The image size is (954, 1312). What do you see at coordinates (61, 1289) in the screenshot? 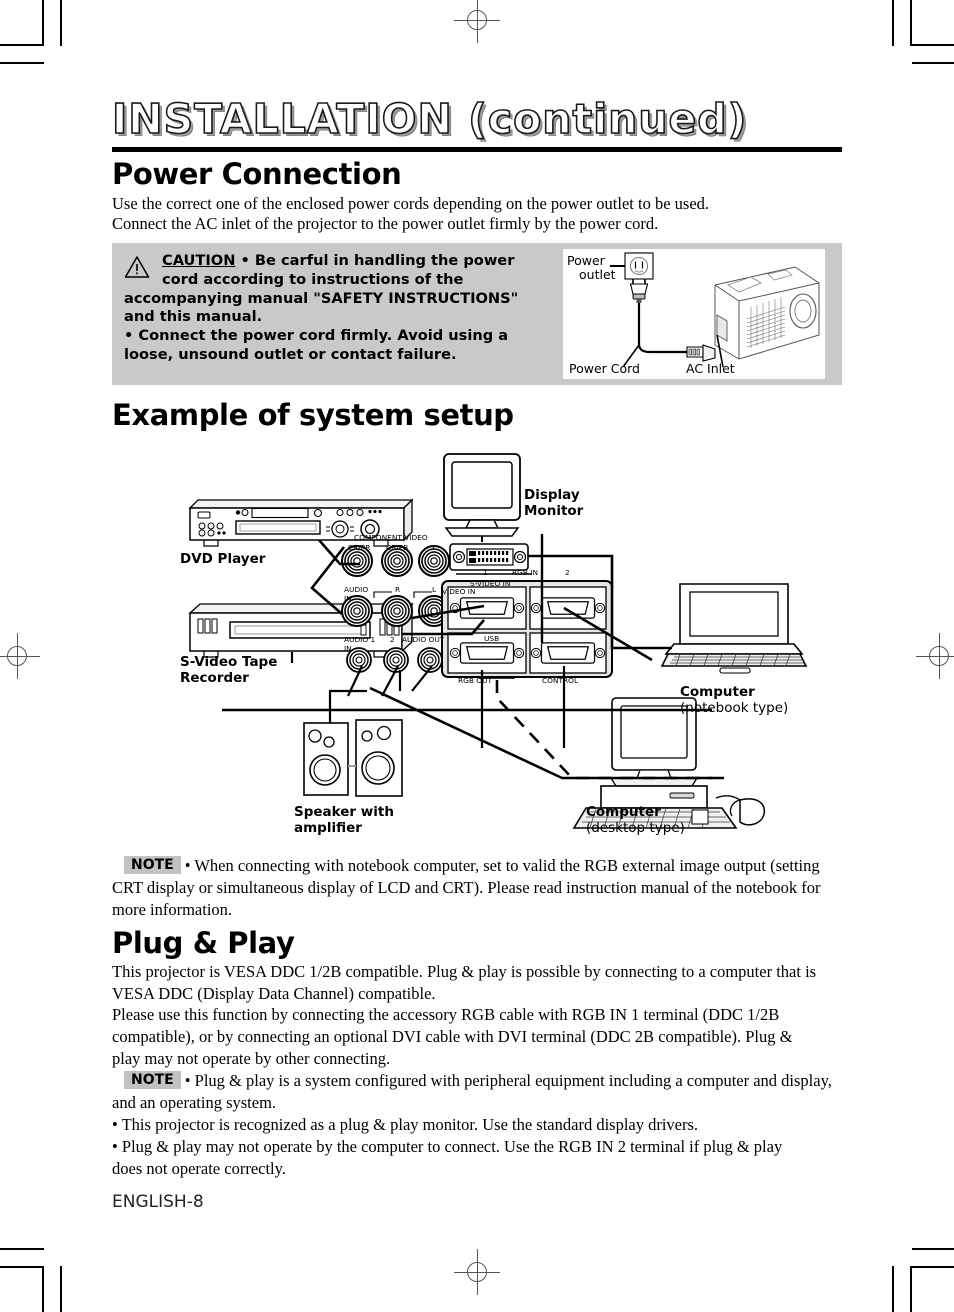
I see `crop-mark-bottom-left-bleed-vertical` at bounding box center [61, 1289].